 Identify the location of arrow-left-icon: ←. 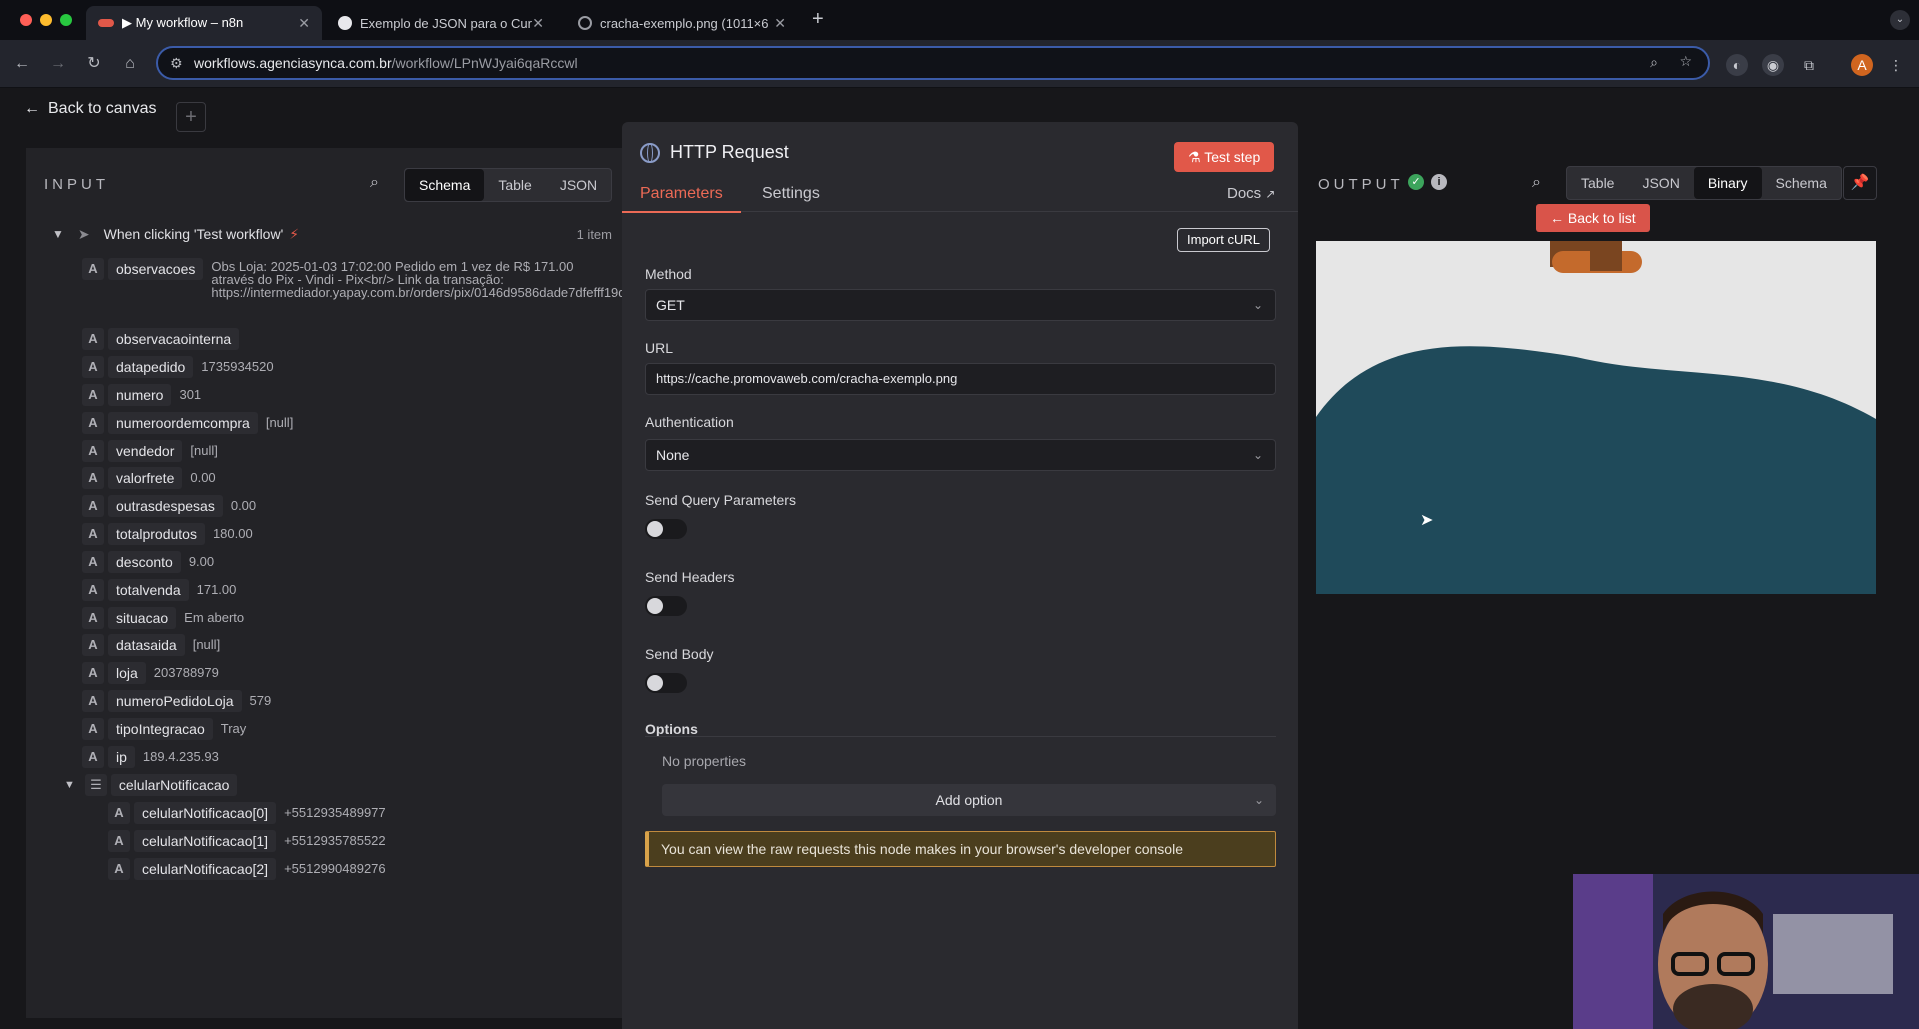
(1557, 218).